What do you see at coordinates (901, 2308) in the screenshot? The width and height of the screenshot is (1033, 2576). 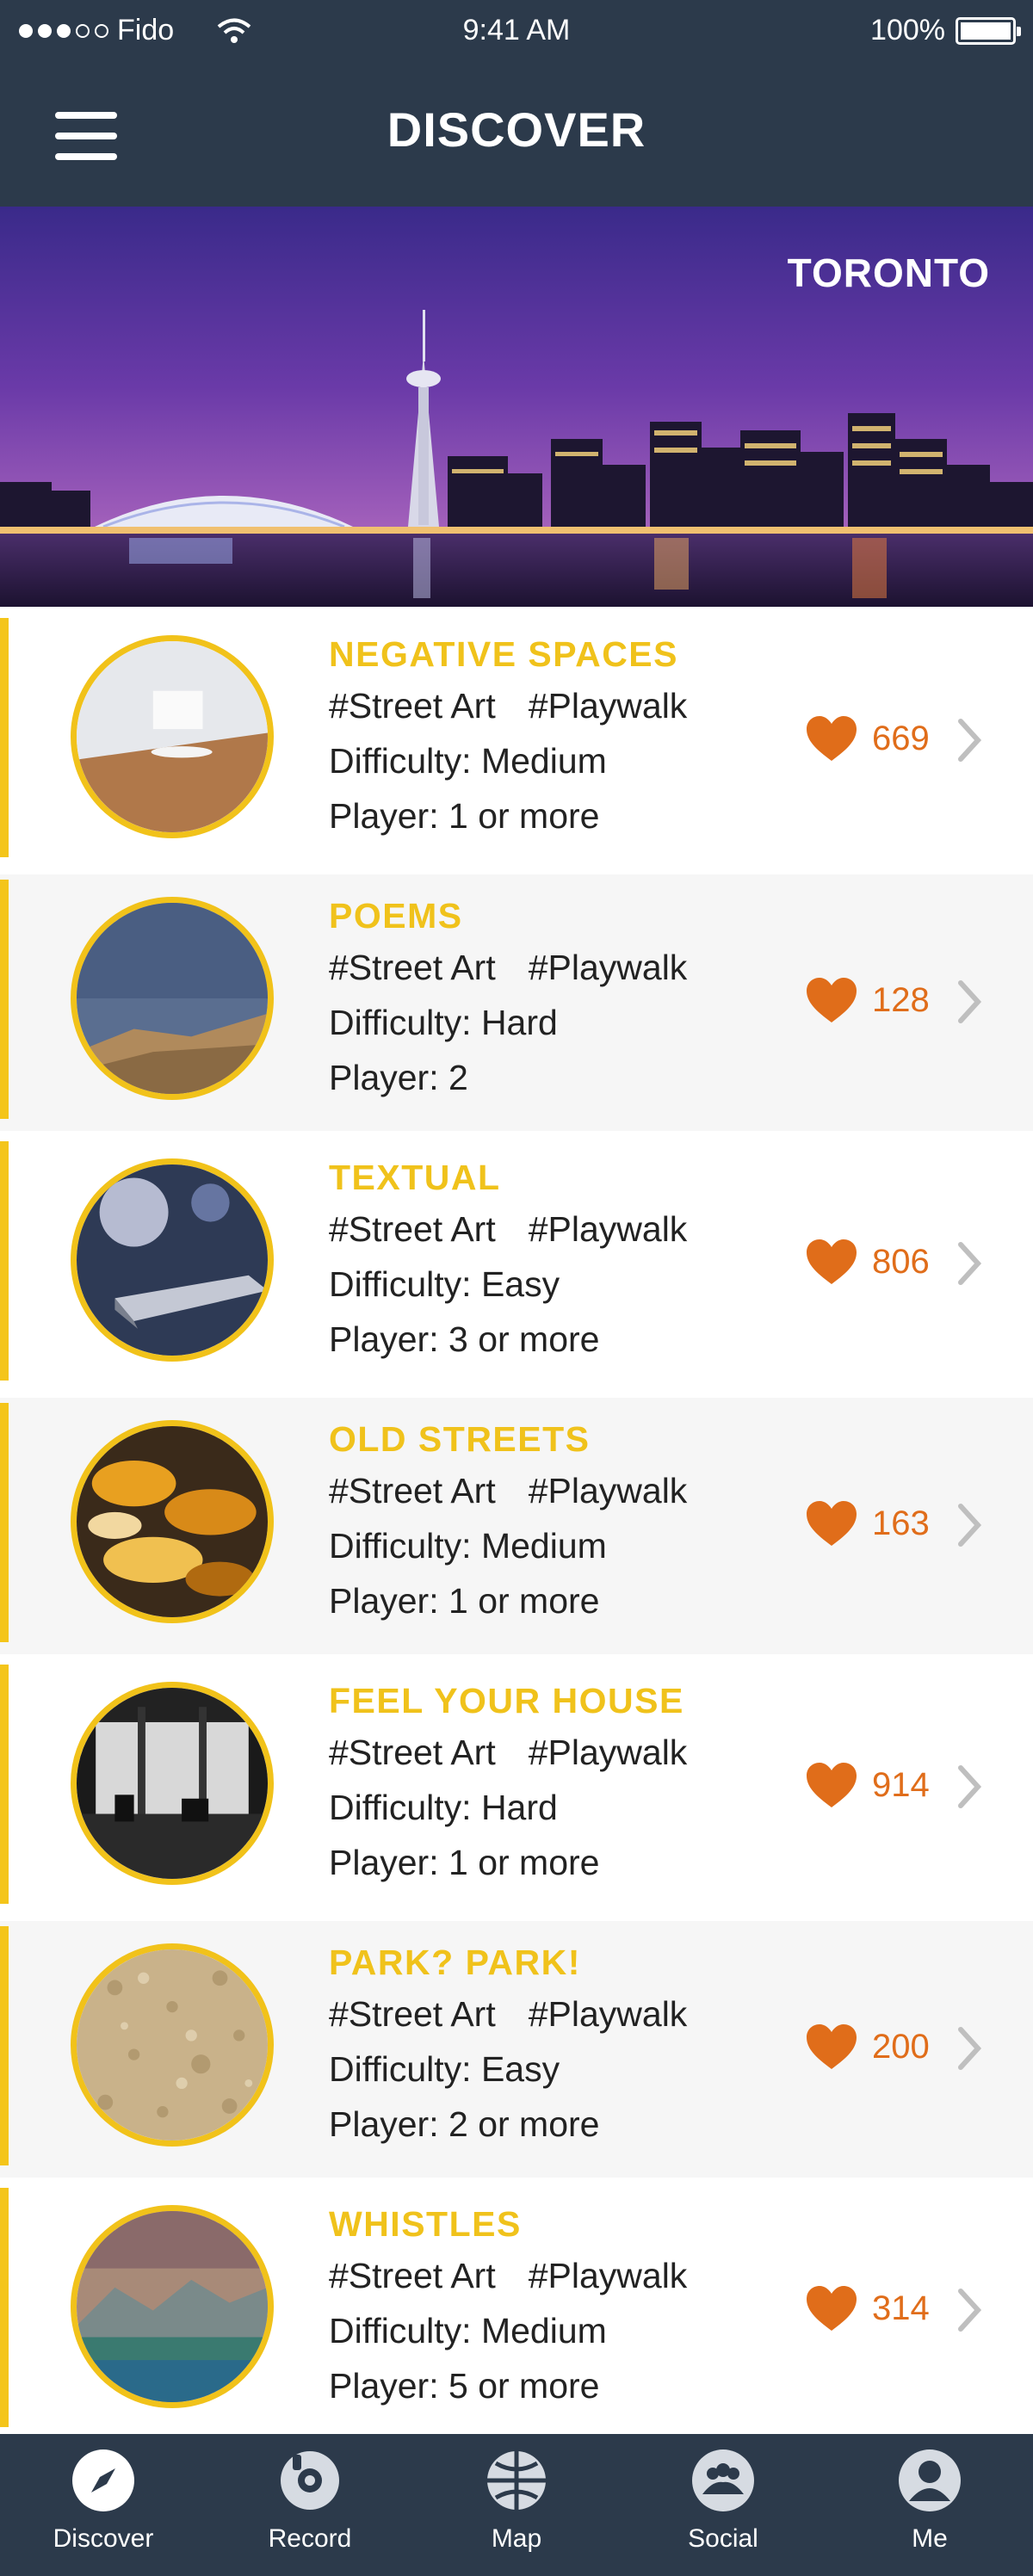 I see `like-count: 314` at bounding box center [901, 2308].